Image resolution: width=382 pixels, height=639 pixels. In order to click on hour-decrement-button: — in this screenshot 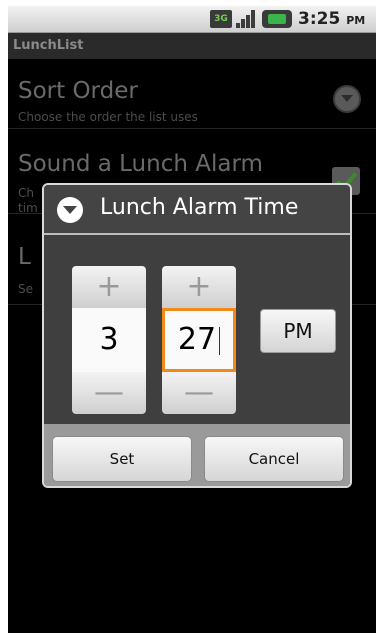, I will do `click(109, 393)`.